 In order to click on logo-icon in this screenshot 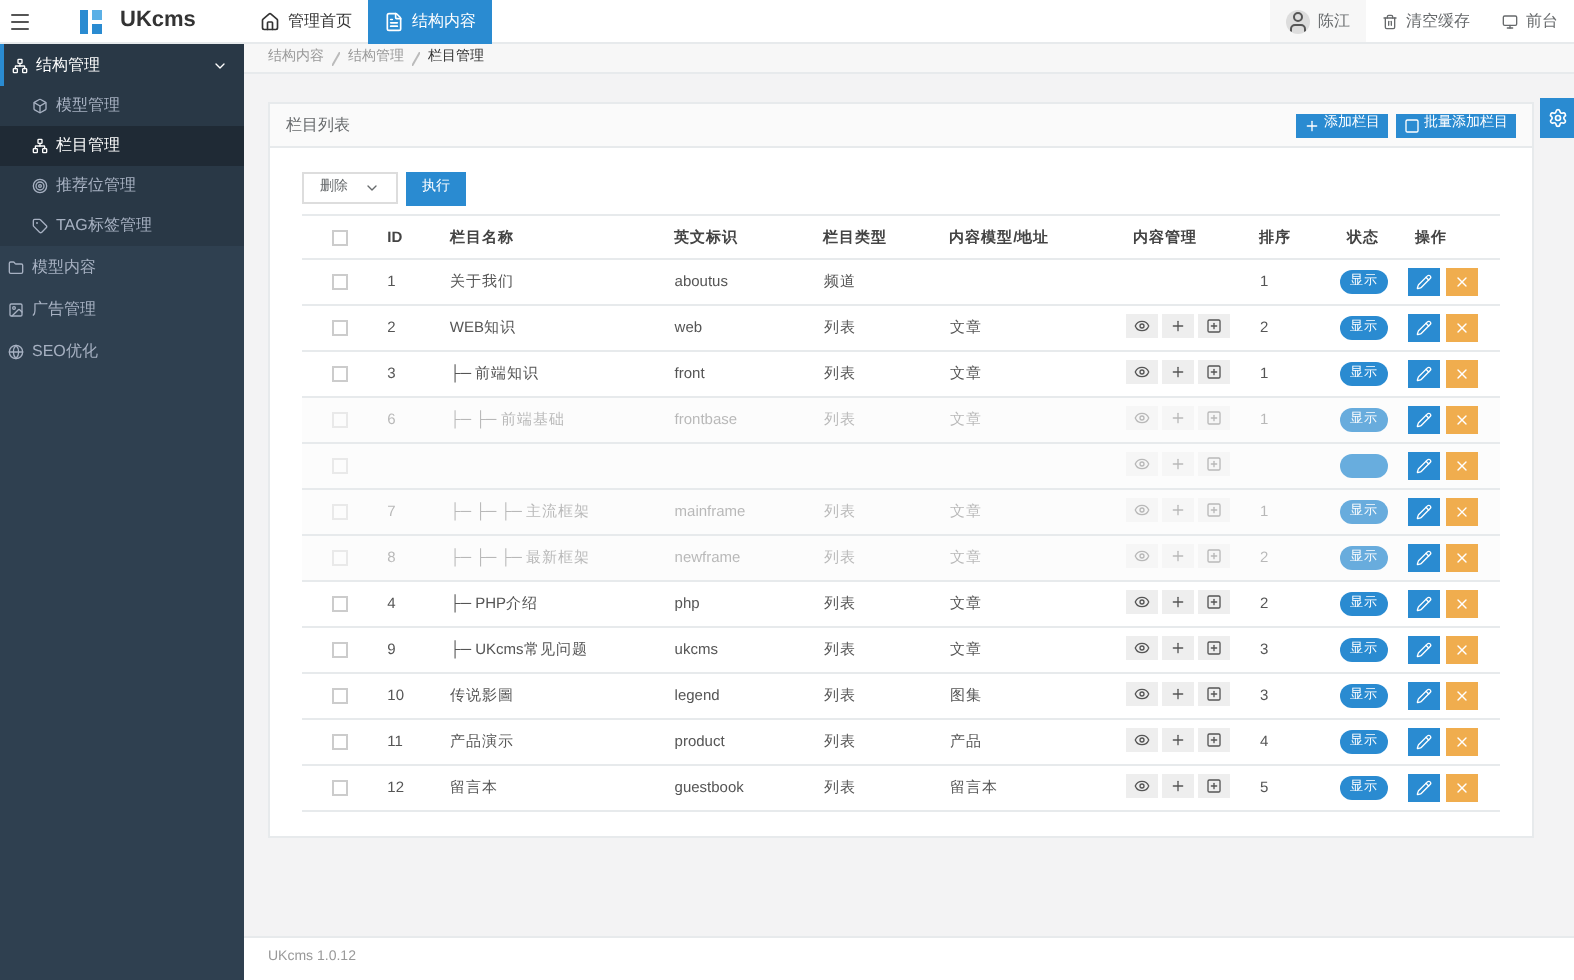, I will do `click(92, 21)`.